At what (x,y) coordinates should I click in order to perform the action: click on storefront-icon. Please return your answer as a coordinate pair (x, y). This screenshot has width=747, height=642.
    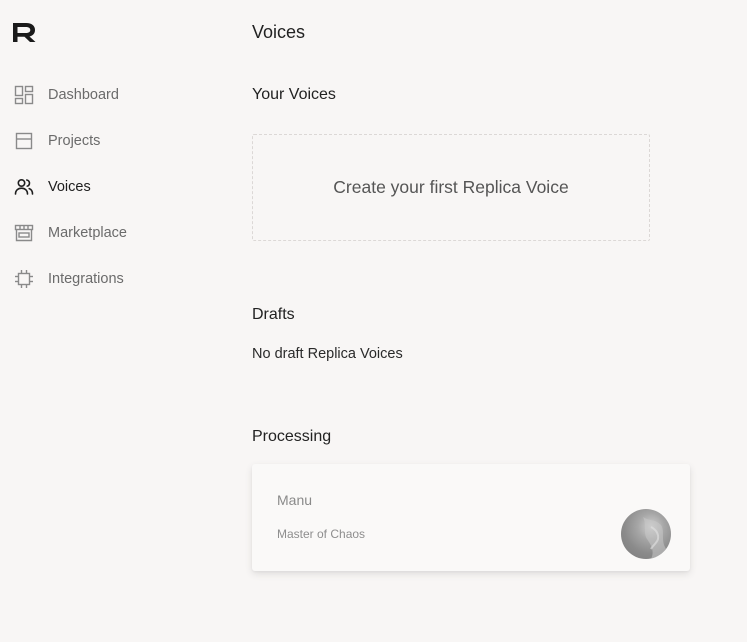
    Looking at the image, I should click on (24, 233).